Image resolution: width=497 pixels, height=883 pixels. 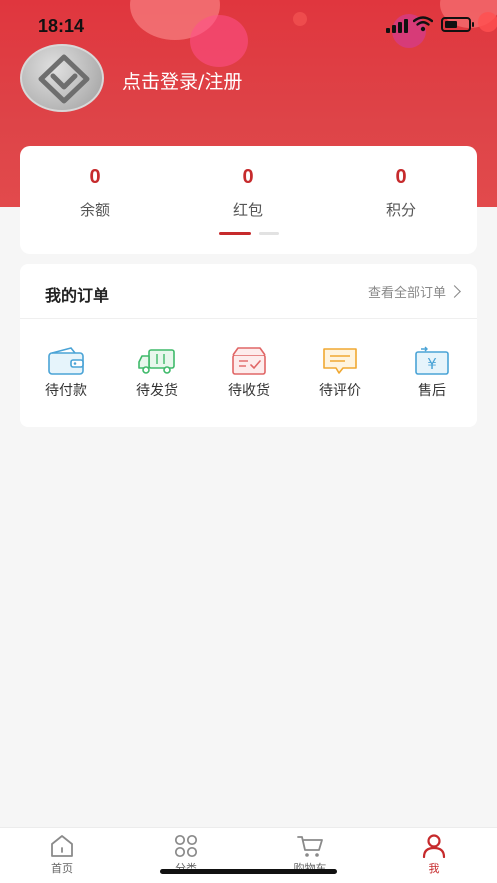 I want to click on view-all-orders-link: 查看全部订单, so click(x=414, y=291).